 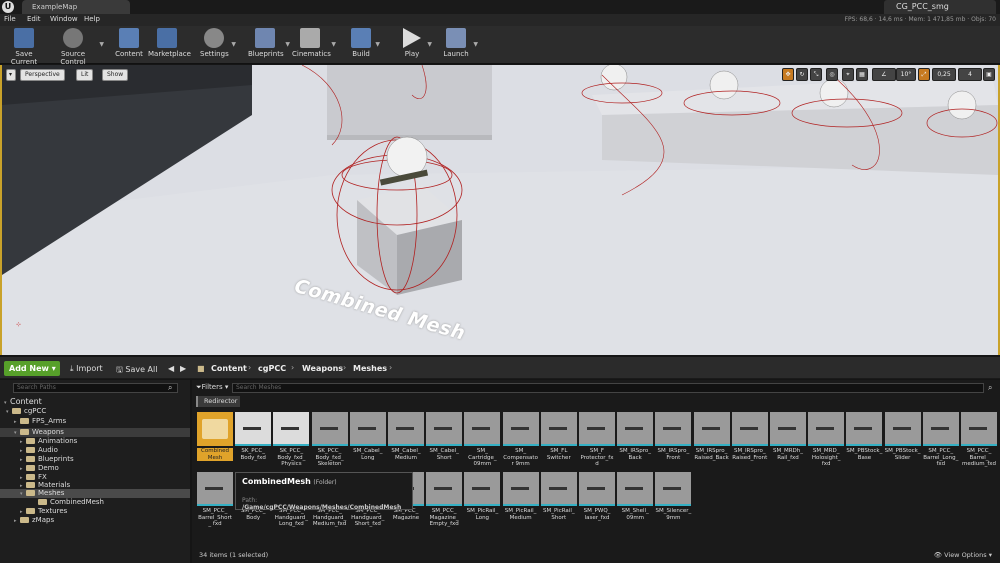 What do you see at coordinates (816, 74) in the screenshot?
I see `scale-tool-icon: ⤡` at bounding box center [816, 74].